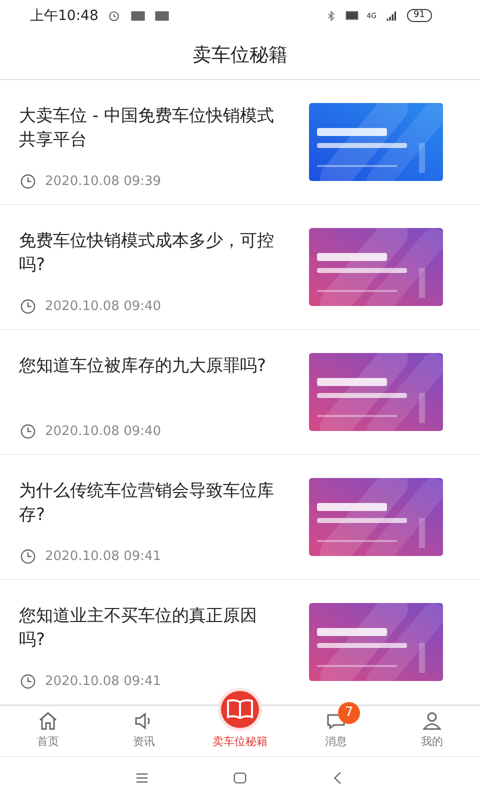 The width and height of the screenshot is (480, 800). What do you see at coordinates (419, 15) in the screenshot?
I see `battery-level: 91` at bounding box center [419, 15].